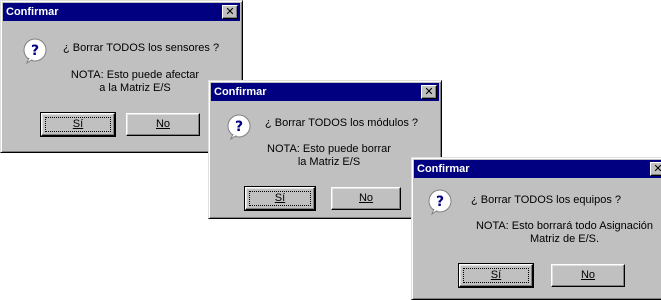 The width and height of the screenshot is (661, 300). Describe the element at coordinates (564, 239) in the screenshot. I see `note-line-2: Matriz de E/S.` at that location.